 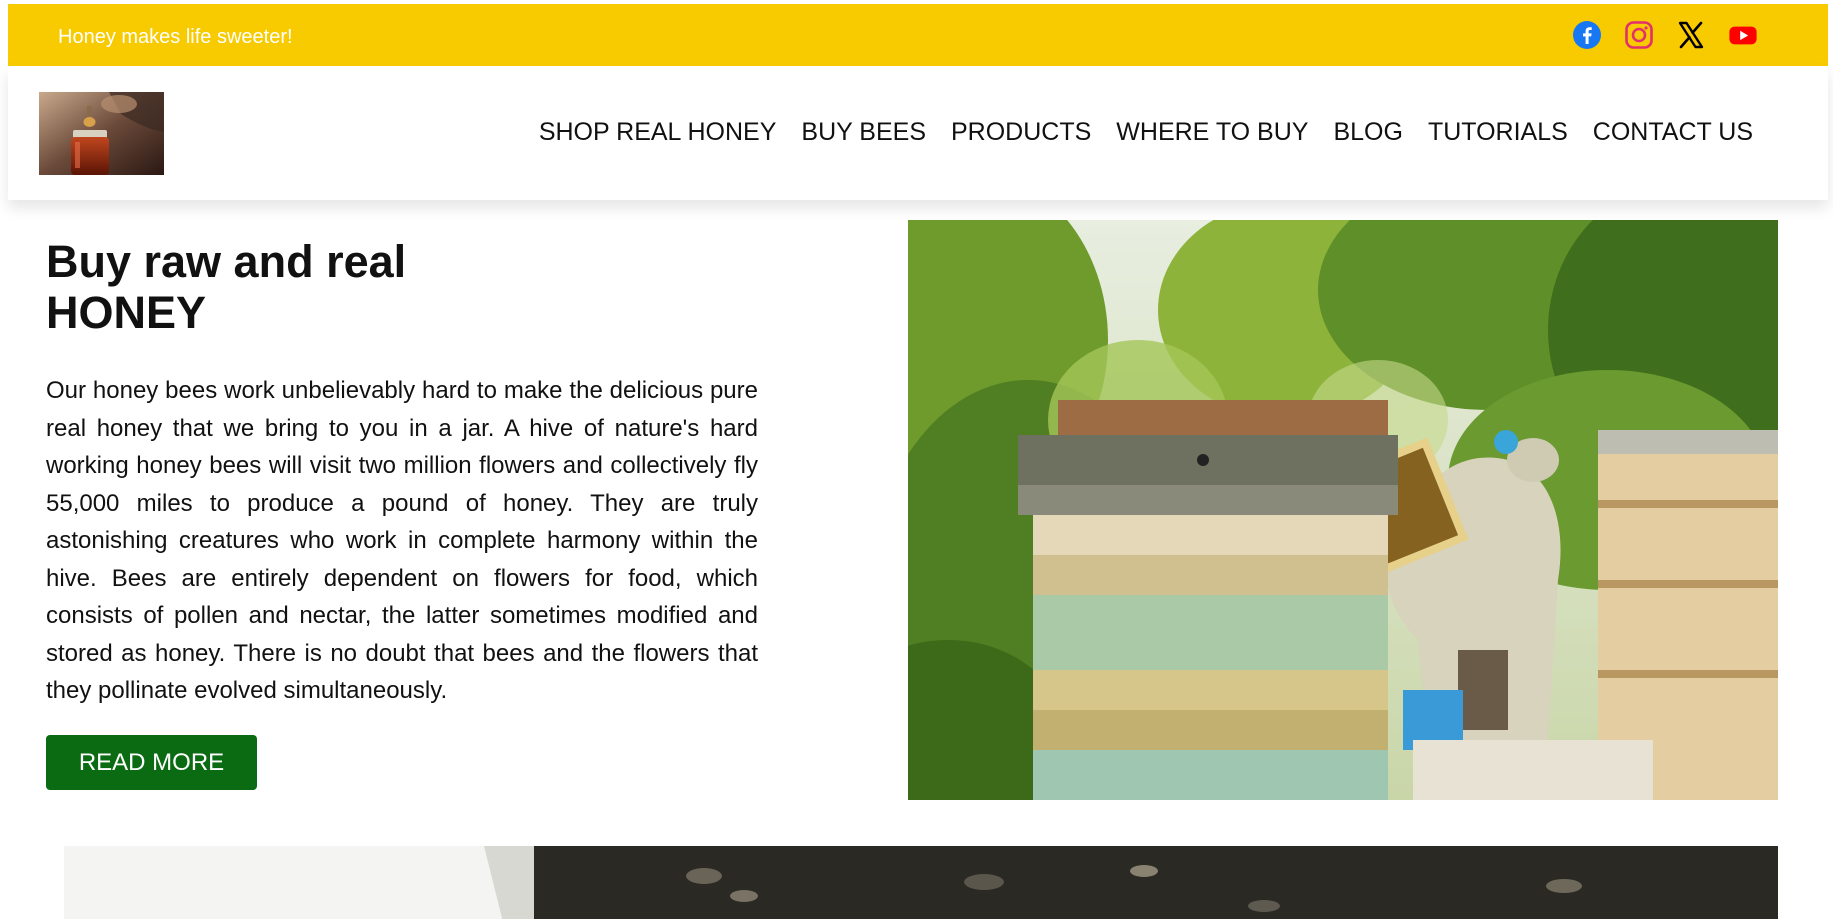 I want to click on hero-title-line1: Buy raw and real, so click(x=226, y=261).